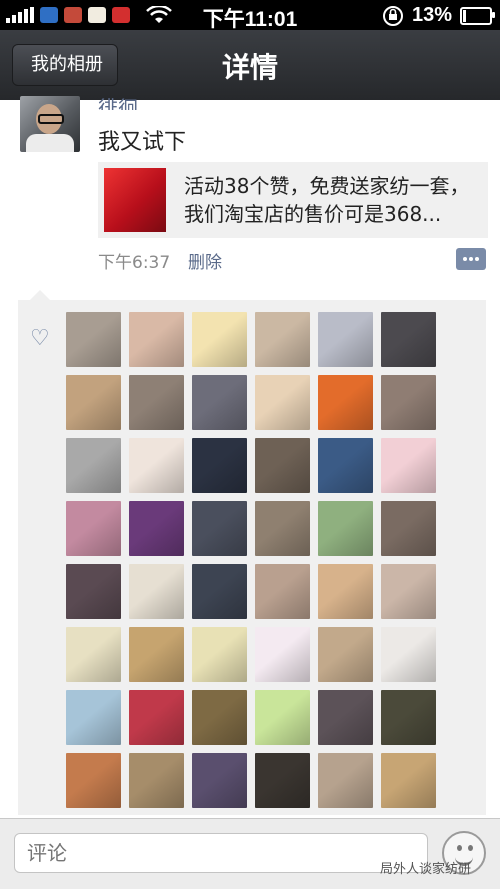  I want to click on battery-icon, so click(477, 15).